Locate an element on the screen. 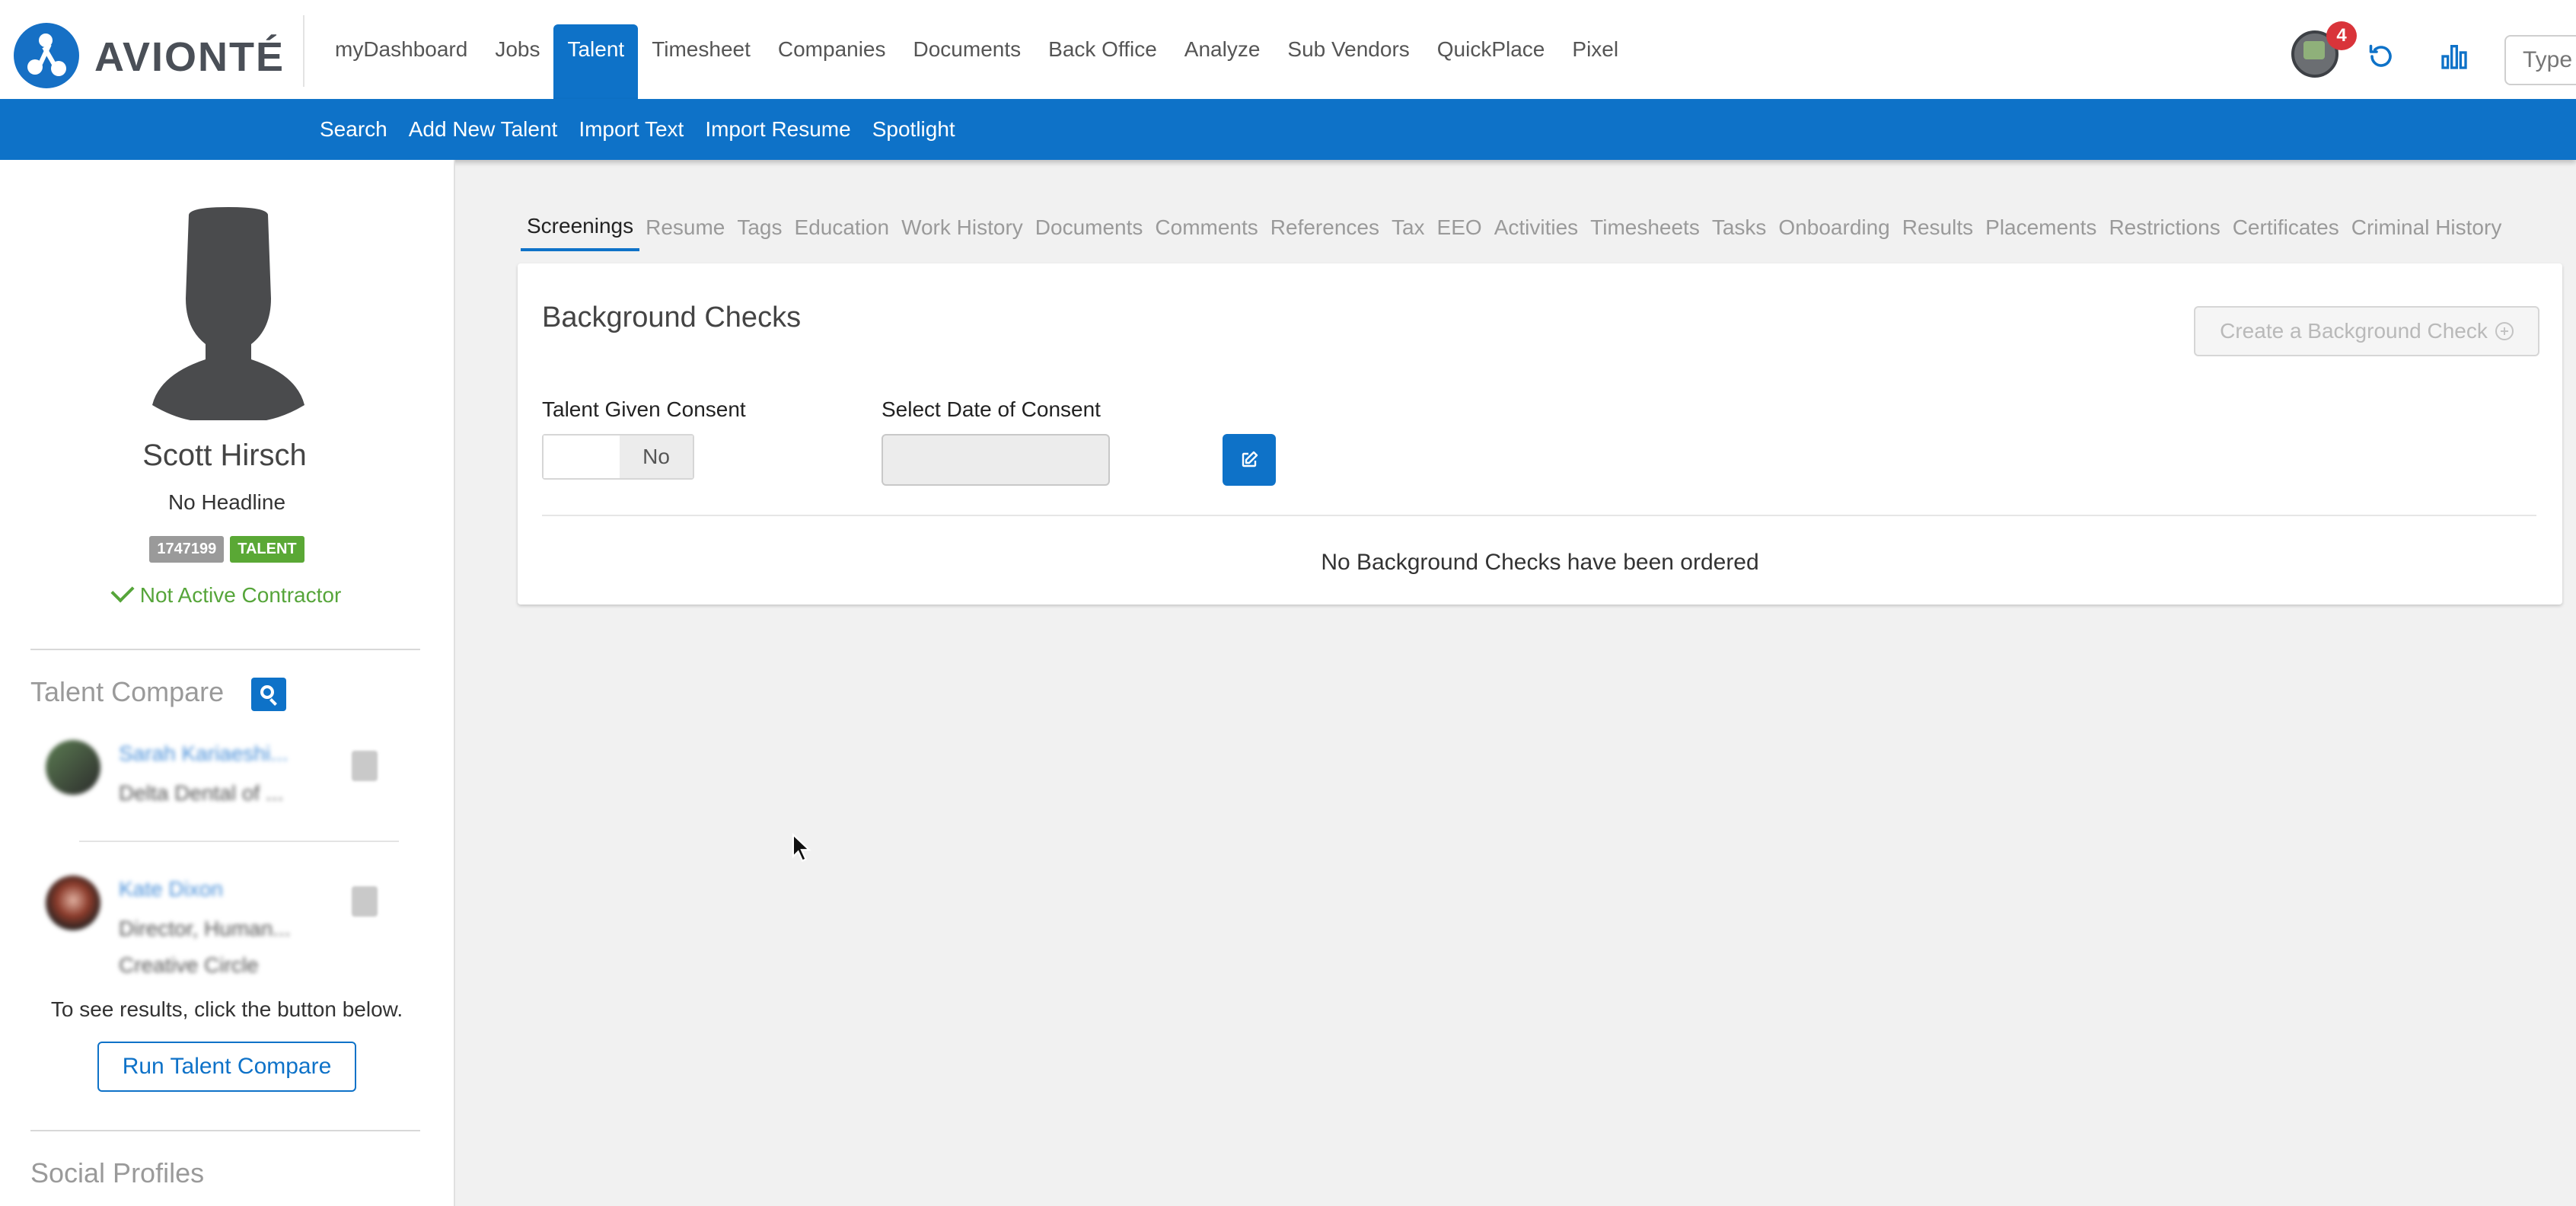 Image resolution: width=2576 pixels, height=1206 pixels. tab-restrictions: Restrictions is located at coordinates (2164, 227).